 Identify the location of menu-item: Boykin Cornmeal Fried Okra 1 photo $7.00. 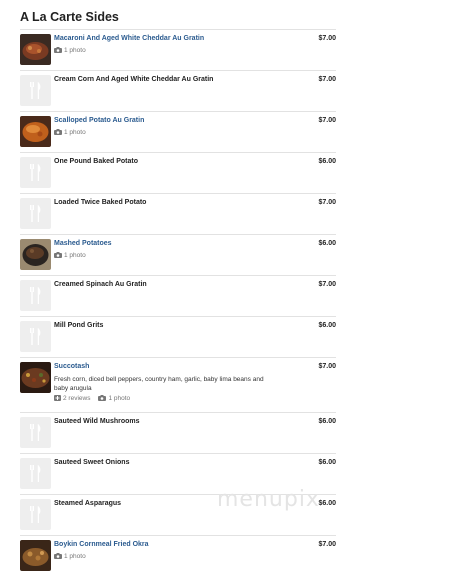
(178, 555).